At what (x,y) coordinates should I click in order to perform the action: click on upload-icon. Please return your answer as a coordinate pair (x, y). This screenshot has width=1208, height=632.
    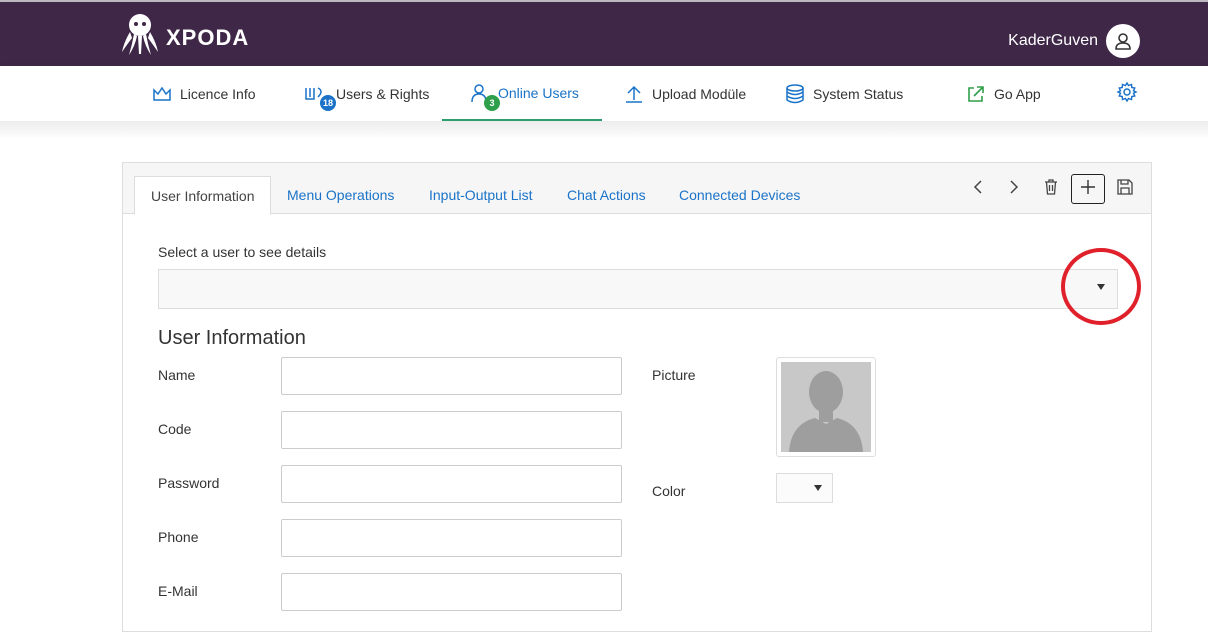
    Looking at the image, I should click on (634, 94).